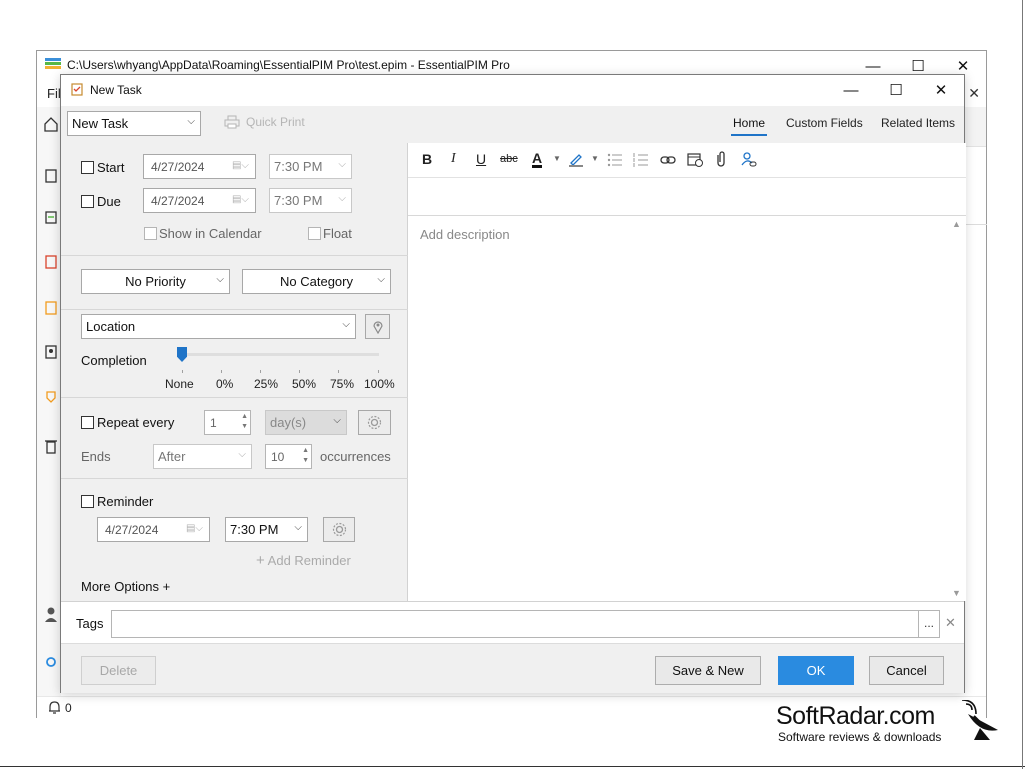  Describe the element at coordinates (512, 668) in the screenshot. I see `dialog-footer: Delete Save & New OK Cancel` at that location.